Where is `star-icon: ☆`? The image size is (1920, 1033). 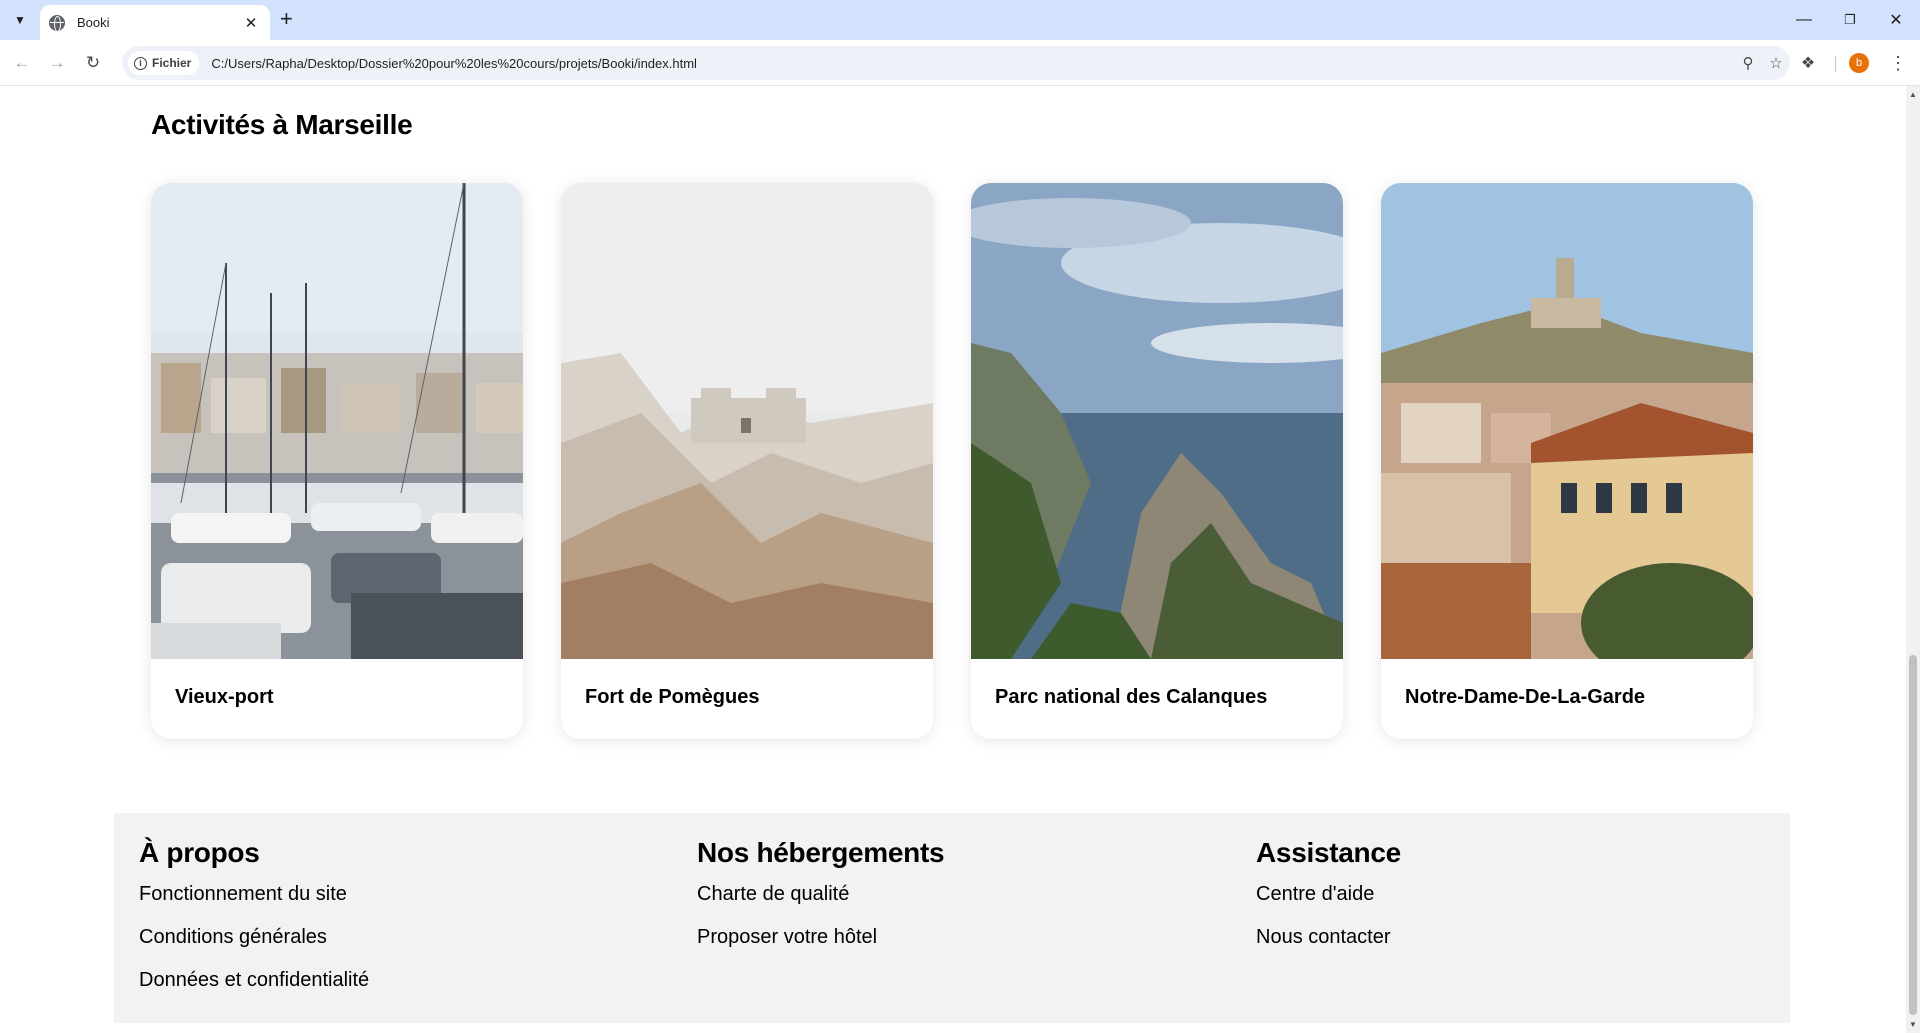
star-icon: ☆ is located at coordinates (1776, 63).